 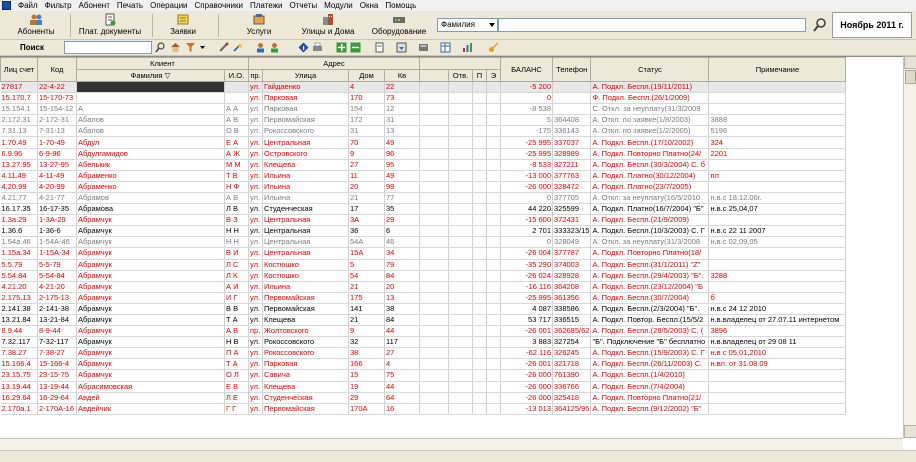 What do you see at coordinates (305, 75) in the screenshot?
I see `col-ulica: Улица` at bounding box center [305, 75].